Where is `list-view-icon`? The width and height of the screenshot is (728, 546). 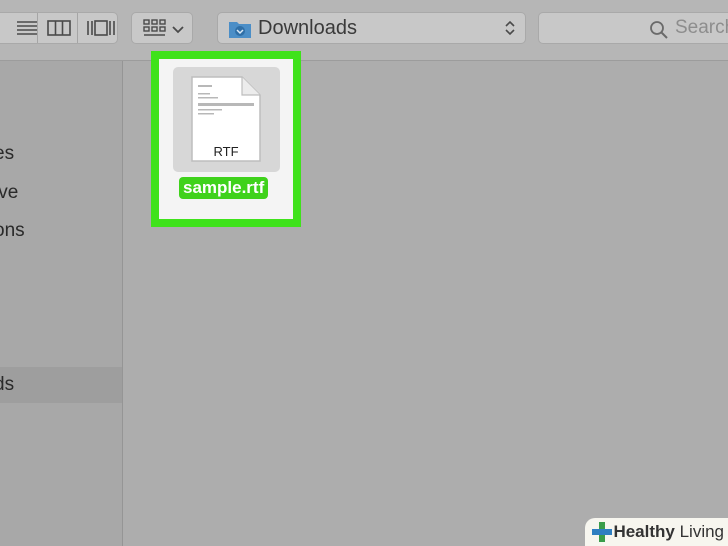 list-view-icon is located at coordinates (21, 28).